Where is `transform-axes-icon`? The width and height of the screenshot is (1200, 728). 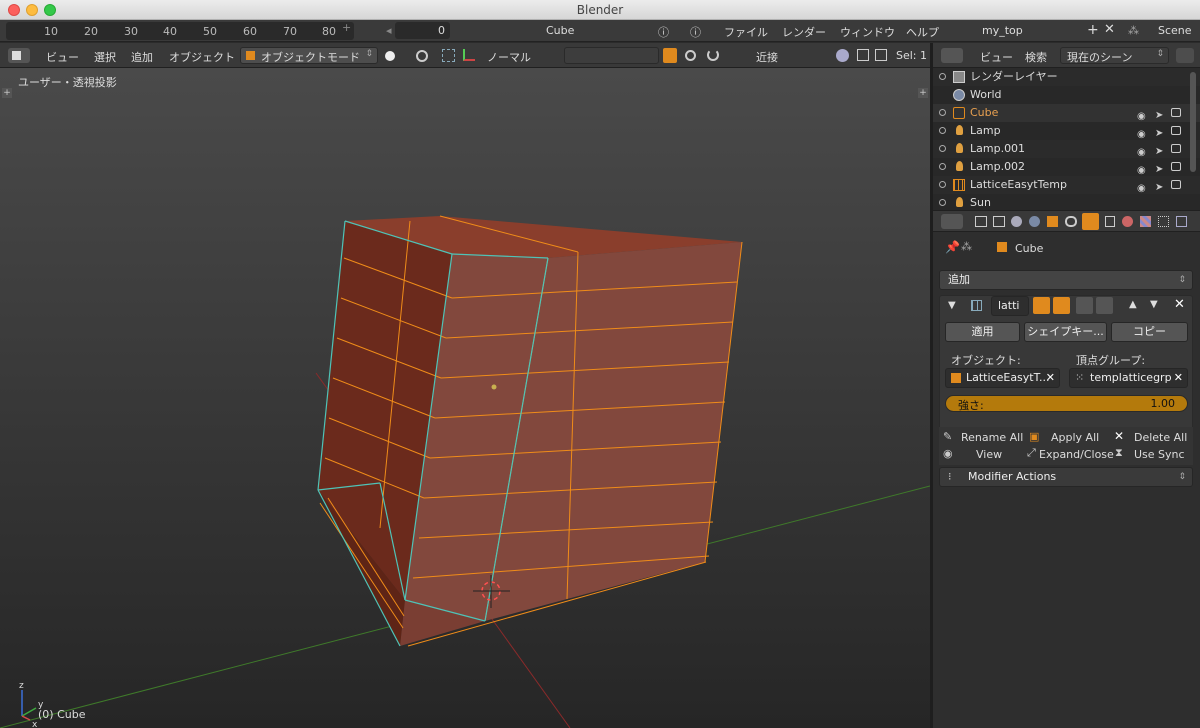 transform-axes-icon is located at coordinates (469, 55).